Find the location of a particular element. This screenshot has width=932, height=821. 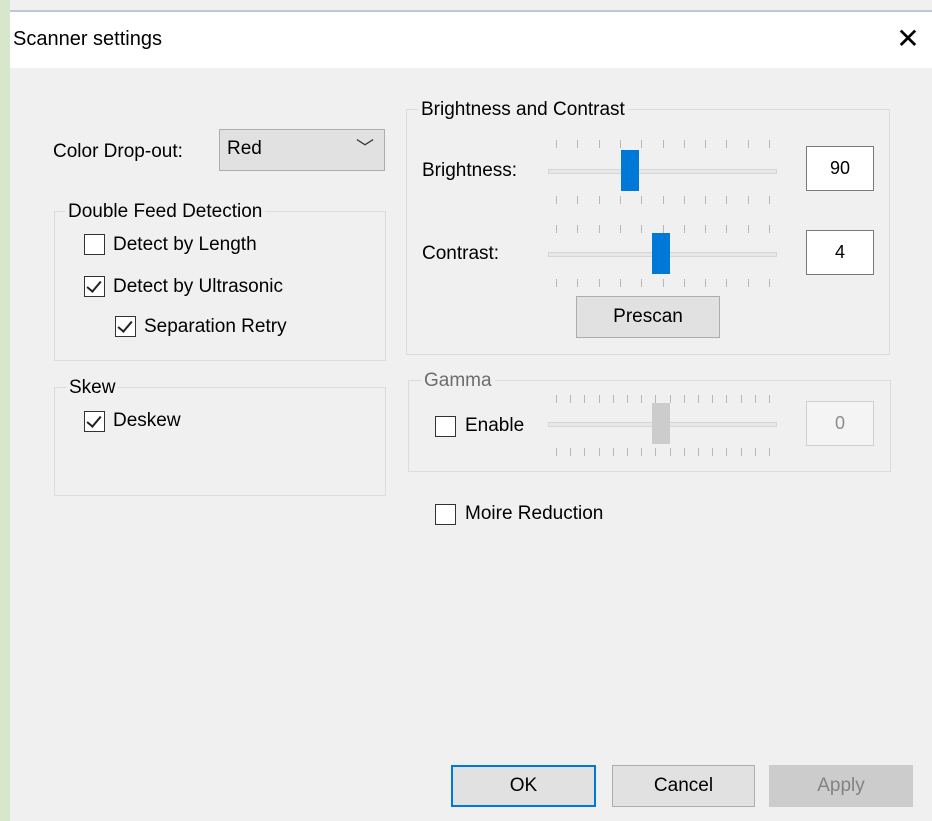

contrast-value-field: 4 is located at coordinates (840, 252).